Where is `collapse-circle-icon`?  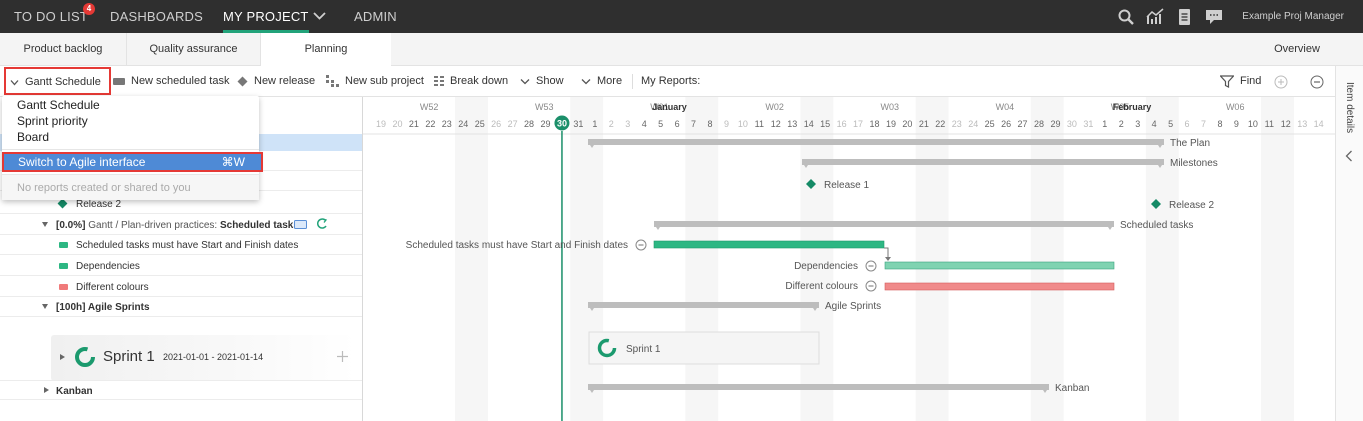 collapse-circle-icon is located at coordinates (1317, 82).